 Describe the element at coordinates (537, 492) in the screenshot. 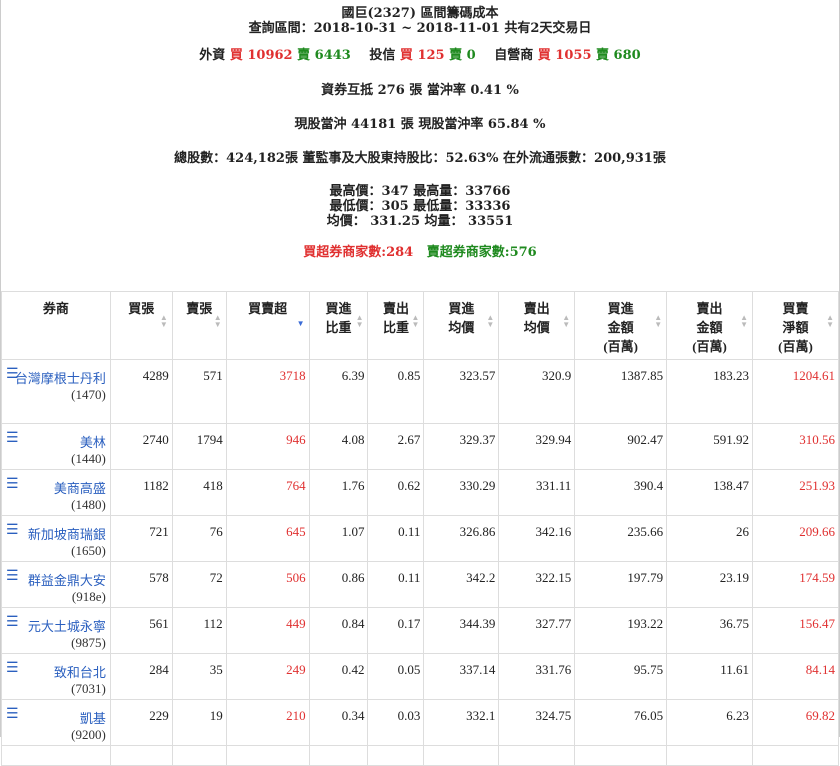

I see `cell-sell-avg: 331.11` at that location.